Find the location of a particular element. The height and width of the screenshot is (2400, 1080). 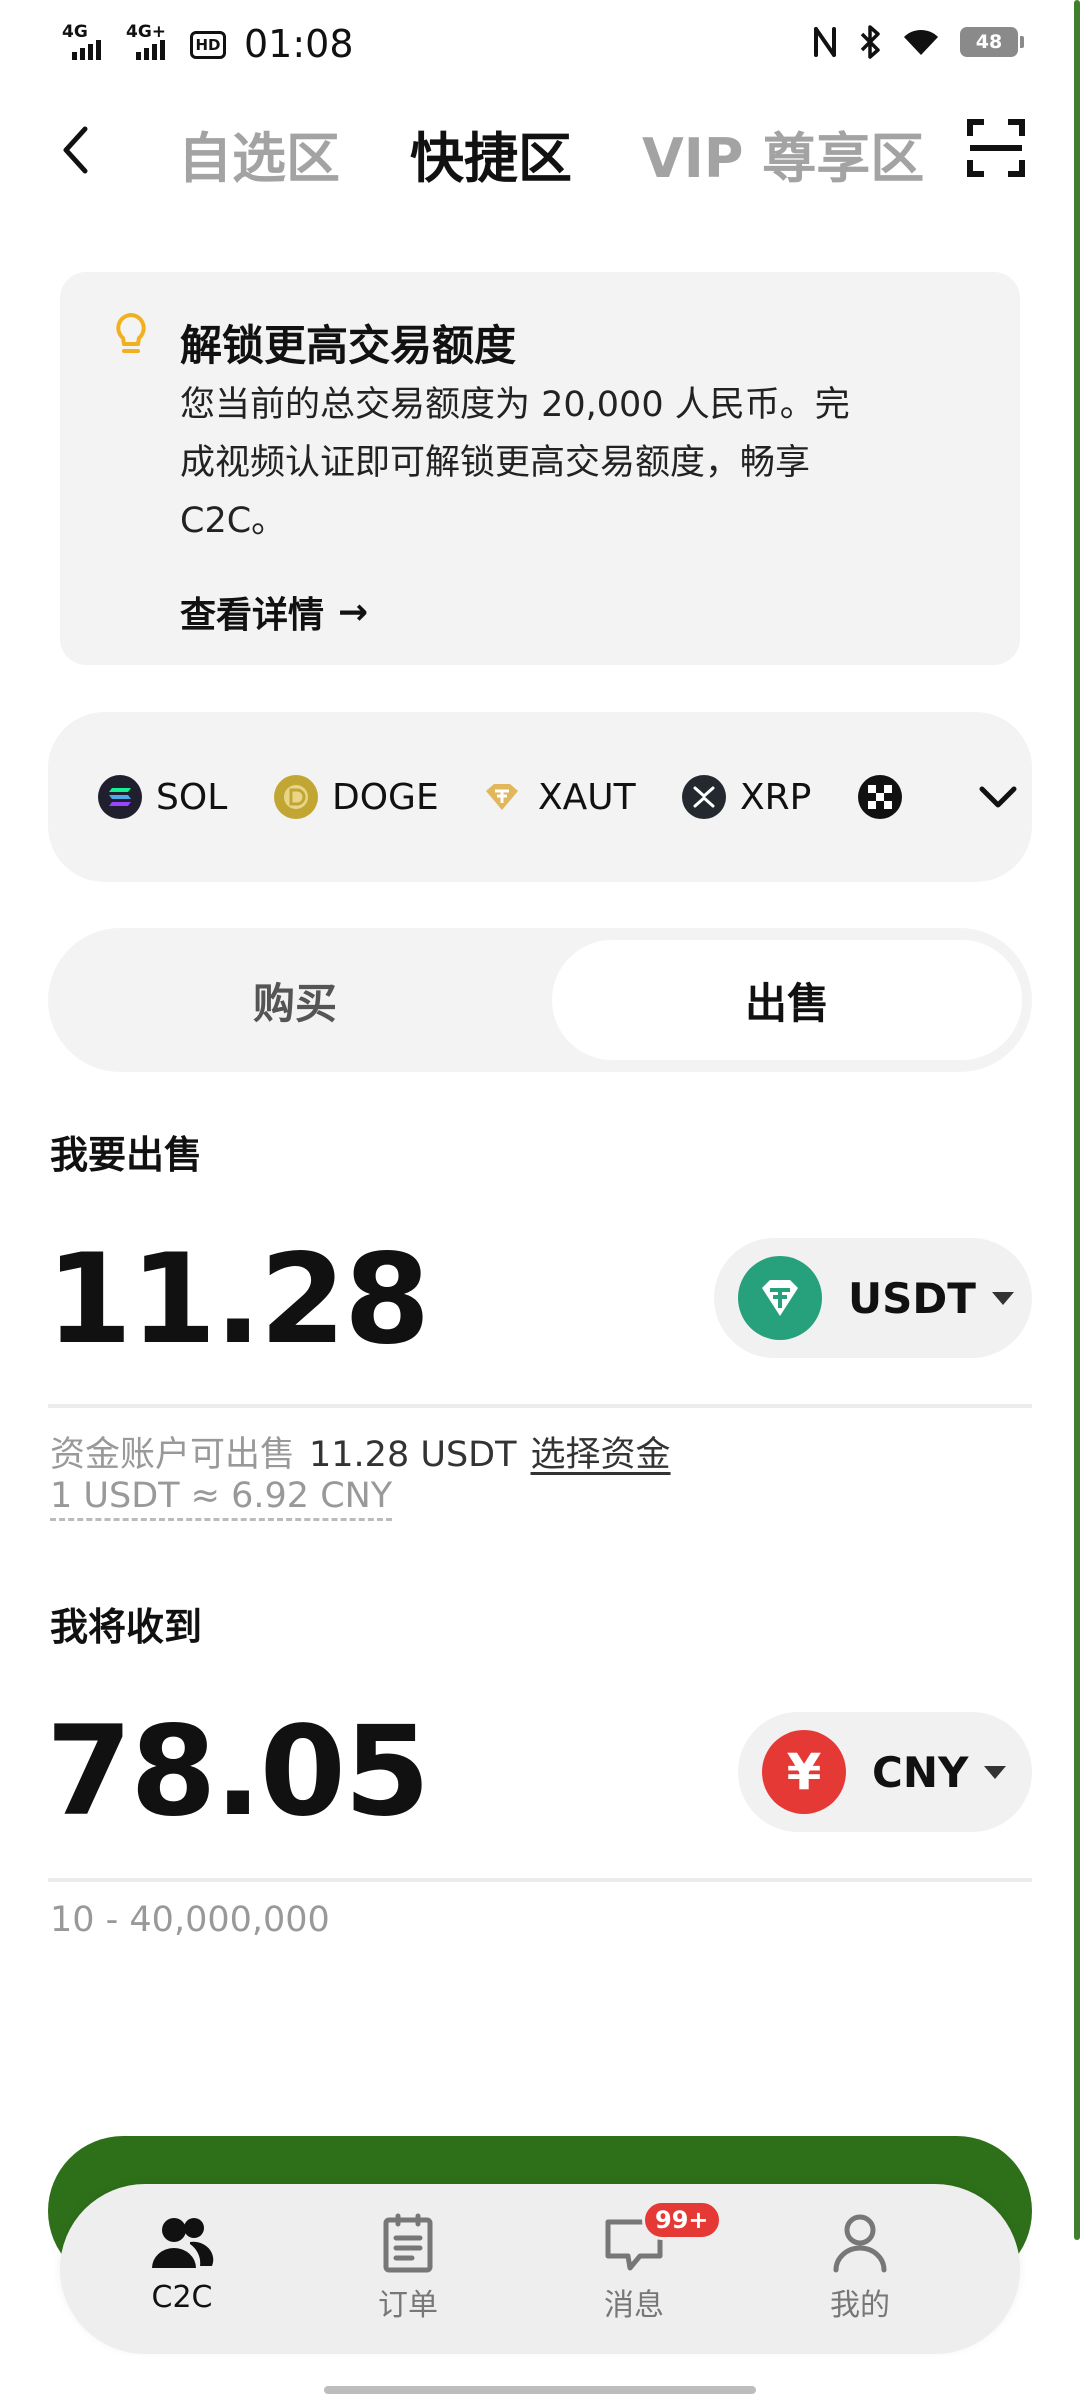

chat-icon-wrap: 99+ is located at coordinates (662, 2237).